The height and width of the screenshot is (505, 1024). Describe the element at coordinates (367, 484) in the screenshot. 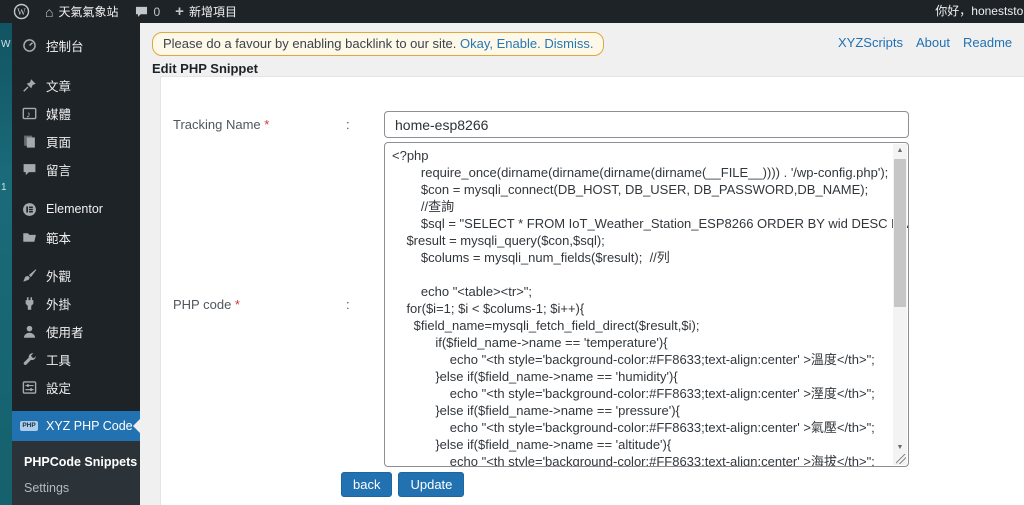

I see `back-button: back` at that location.